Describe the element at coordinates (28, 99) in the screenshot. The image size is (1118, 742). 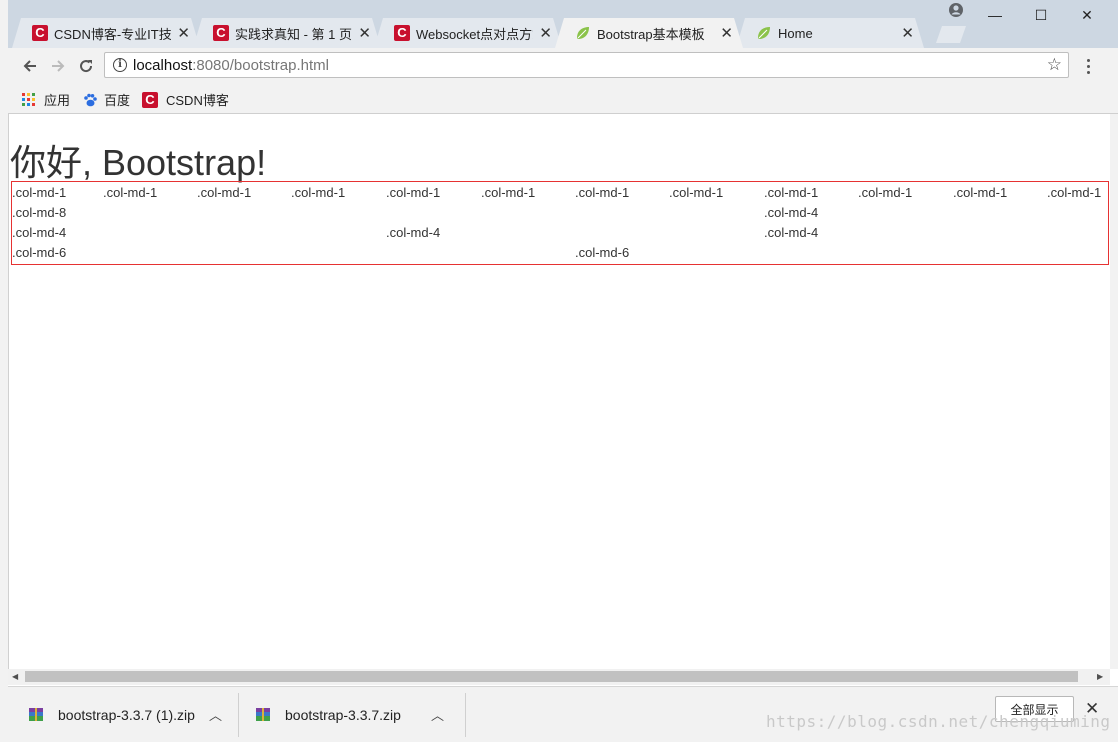
I see `apps-grid-icon` at that location.